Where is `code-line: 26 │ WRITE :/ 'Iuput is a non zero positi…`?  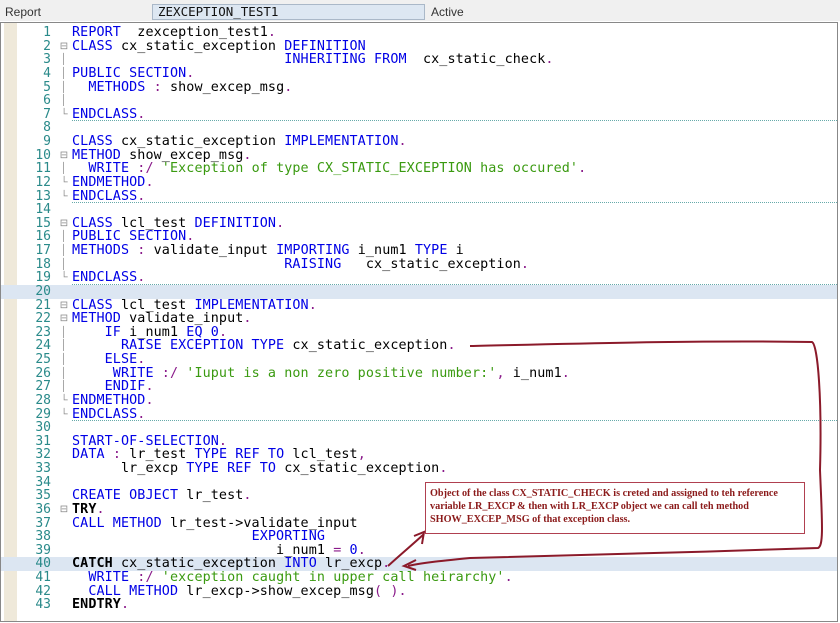 code-line: 26 │ WRITE :/ 'Iuput is a non zero positi… is located at coordinates (419, 373).